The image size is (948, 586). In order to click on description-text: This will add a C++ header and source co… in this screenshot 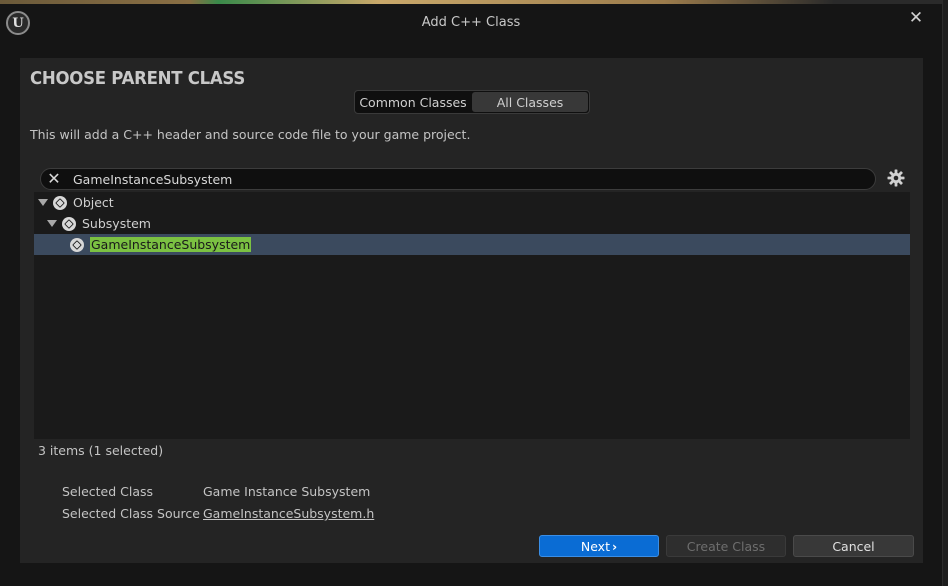, I will do `click(250, 134)`.